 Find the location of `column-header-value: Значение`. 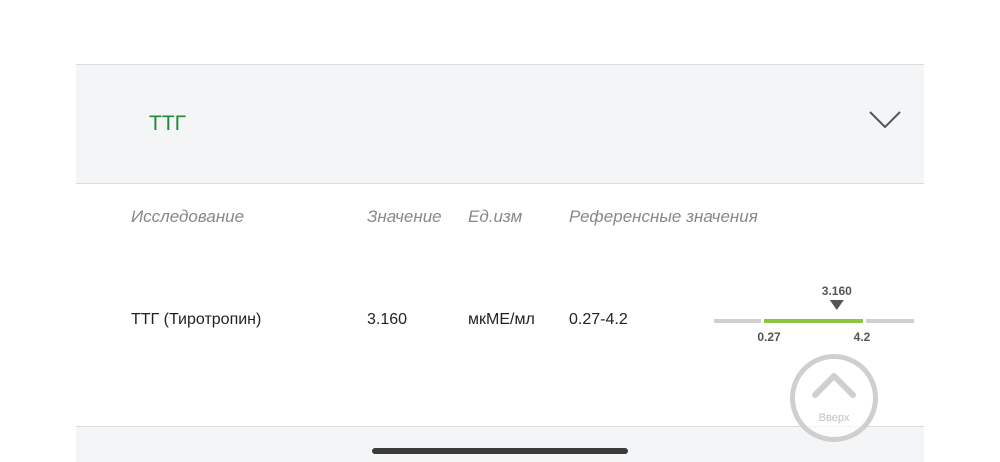

column-header-value: Значение is located at coordinates (404, 216).